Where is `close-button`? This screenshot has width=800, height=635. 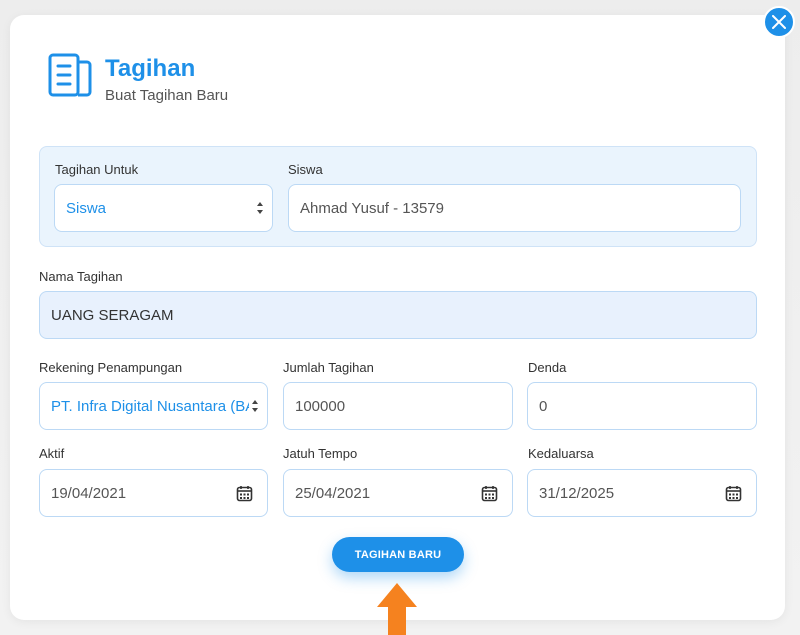 close-button is located at coordinates (779, 22).